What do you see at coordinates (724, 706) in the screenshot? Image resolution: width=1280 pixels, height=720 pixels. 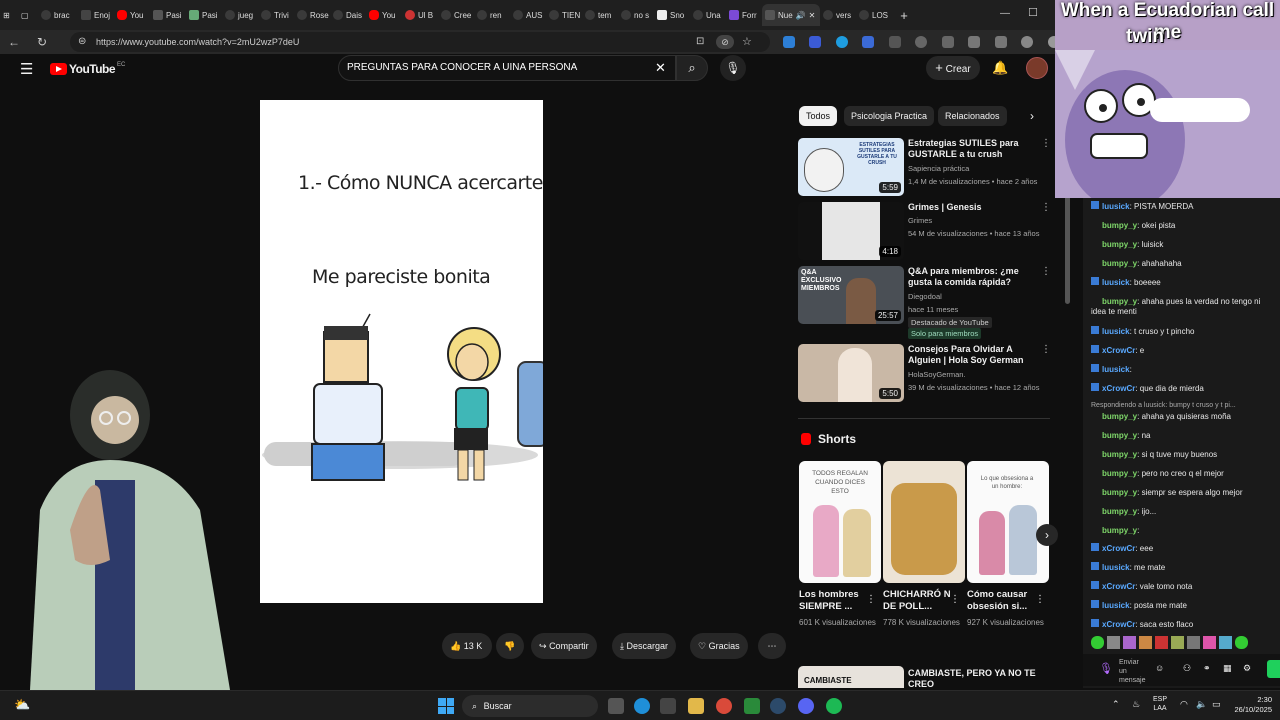 I see `chrome-icon` at bounding box center [724, 706].